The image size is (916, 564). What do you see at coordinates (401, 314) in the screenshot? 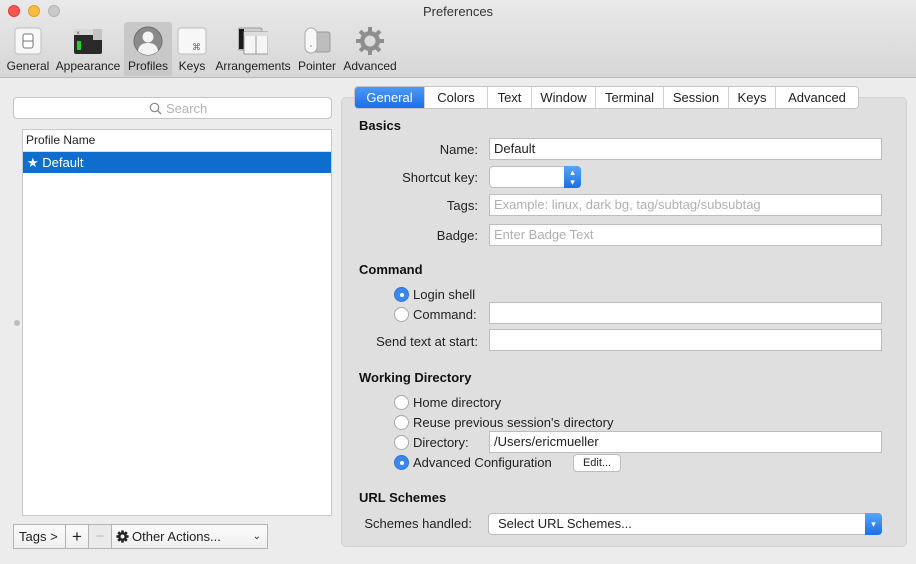
I see `command-radio` at bounding box center [401, 314].